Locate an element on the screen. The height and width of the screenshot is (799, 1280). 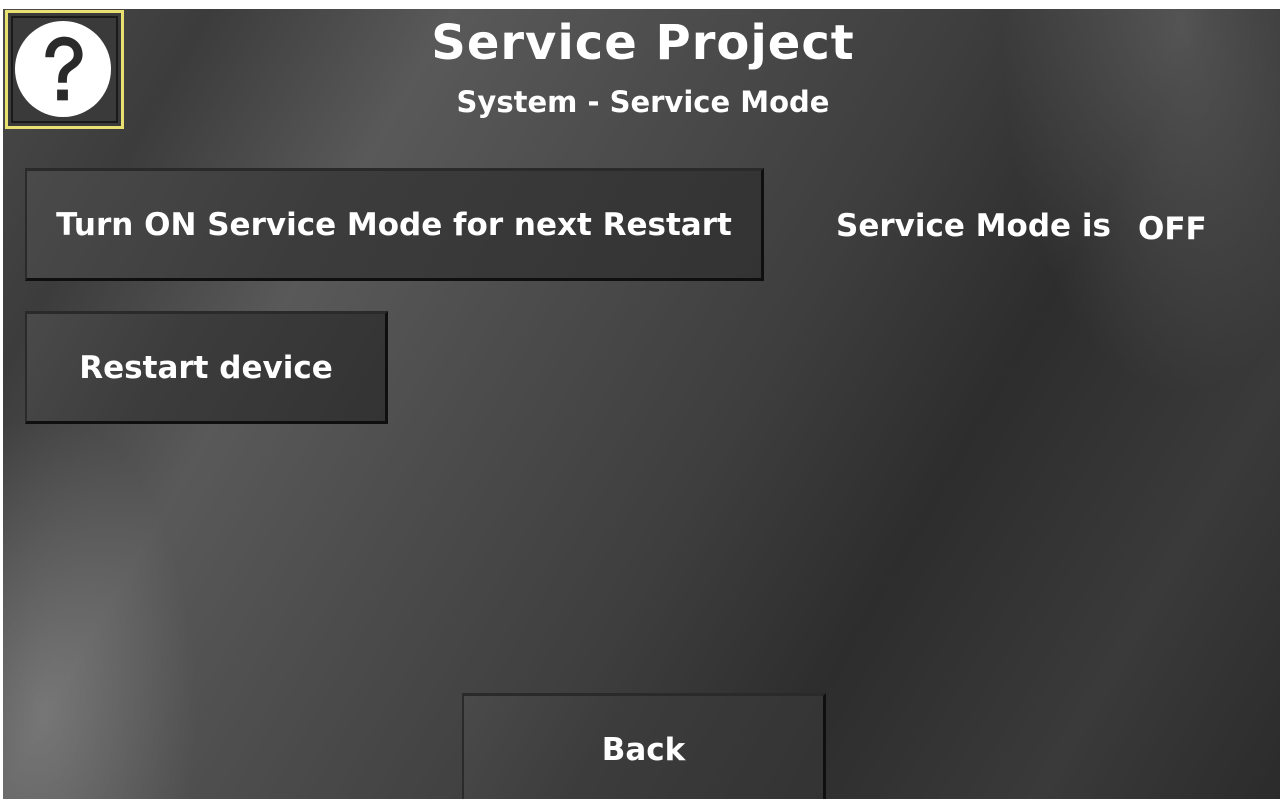
turn-on-service-mode-label: Turn ON Service Mode for next Restart is located at coordinates (394, 224).